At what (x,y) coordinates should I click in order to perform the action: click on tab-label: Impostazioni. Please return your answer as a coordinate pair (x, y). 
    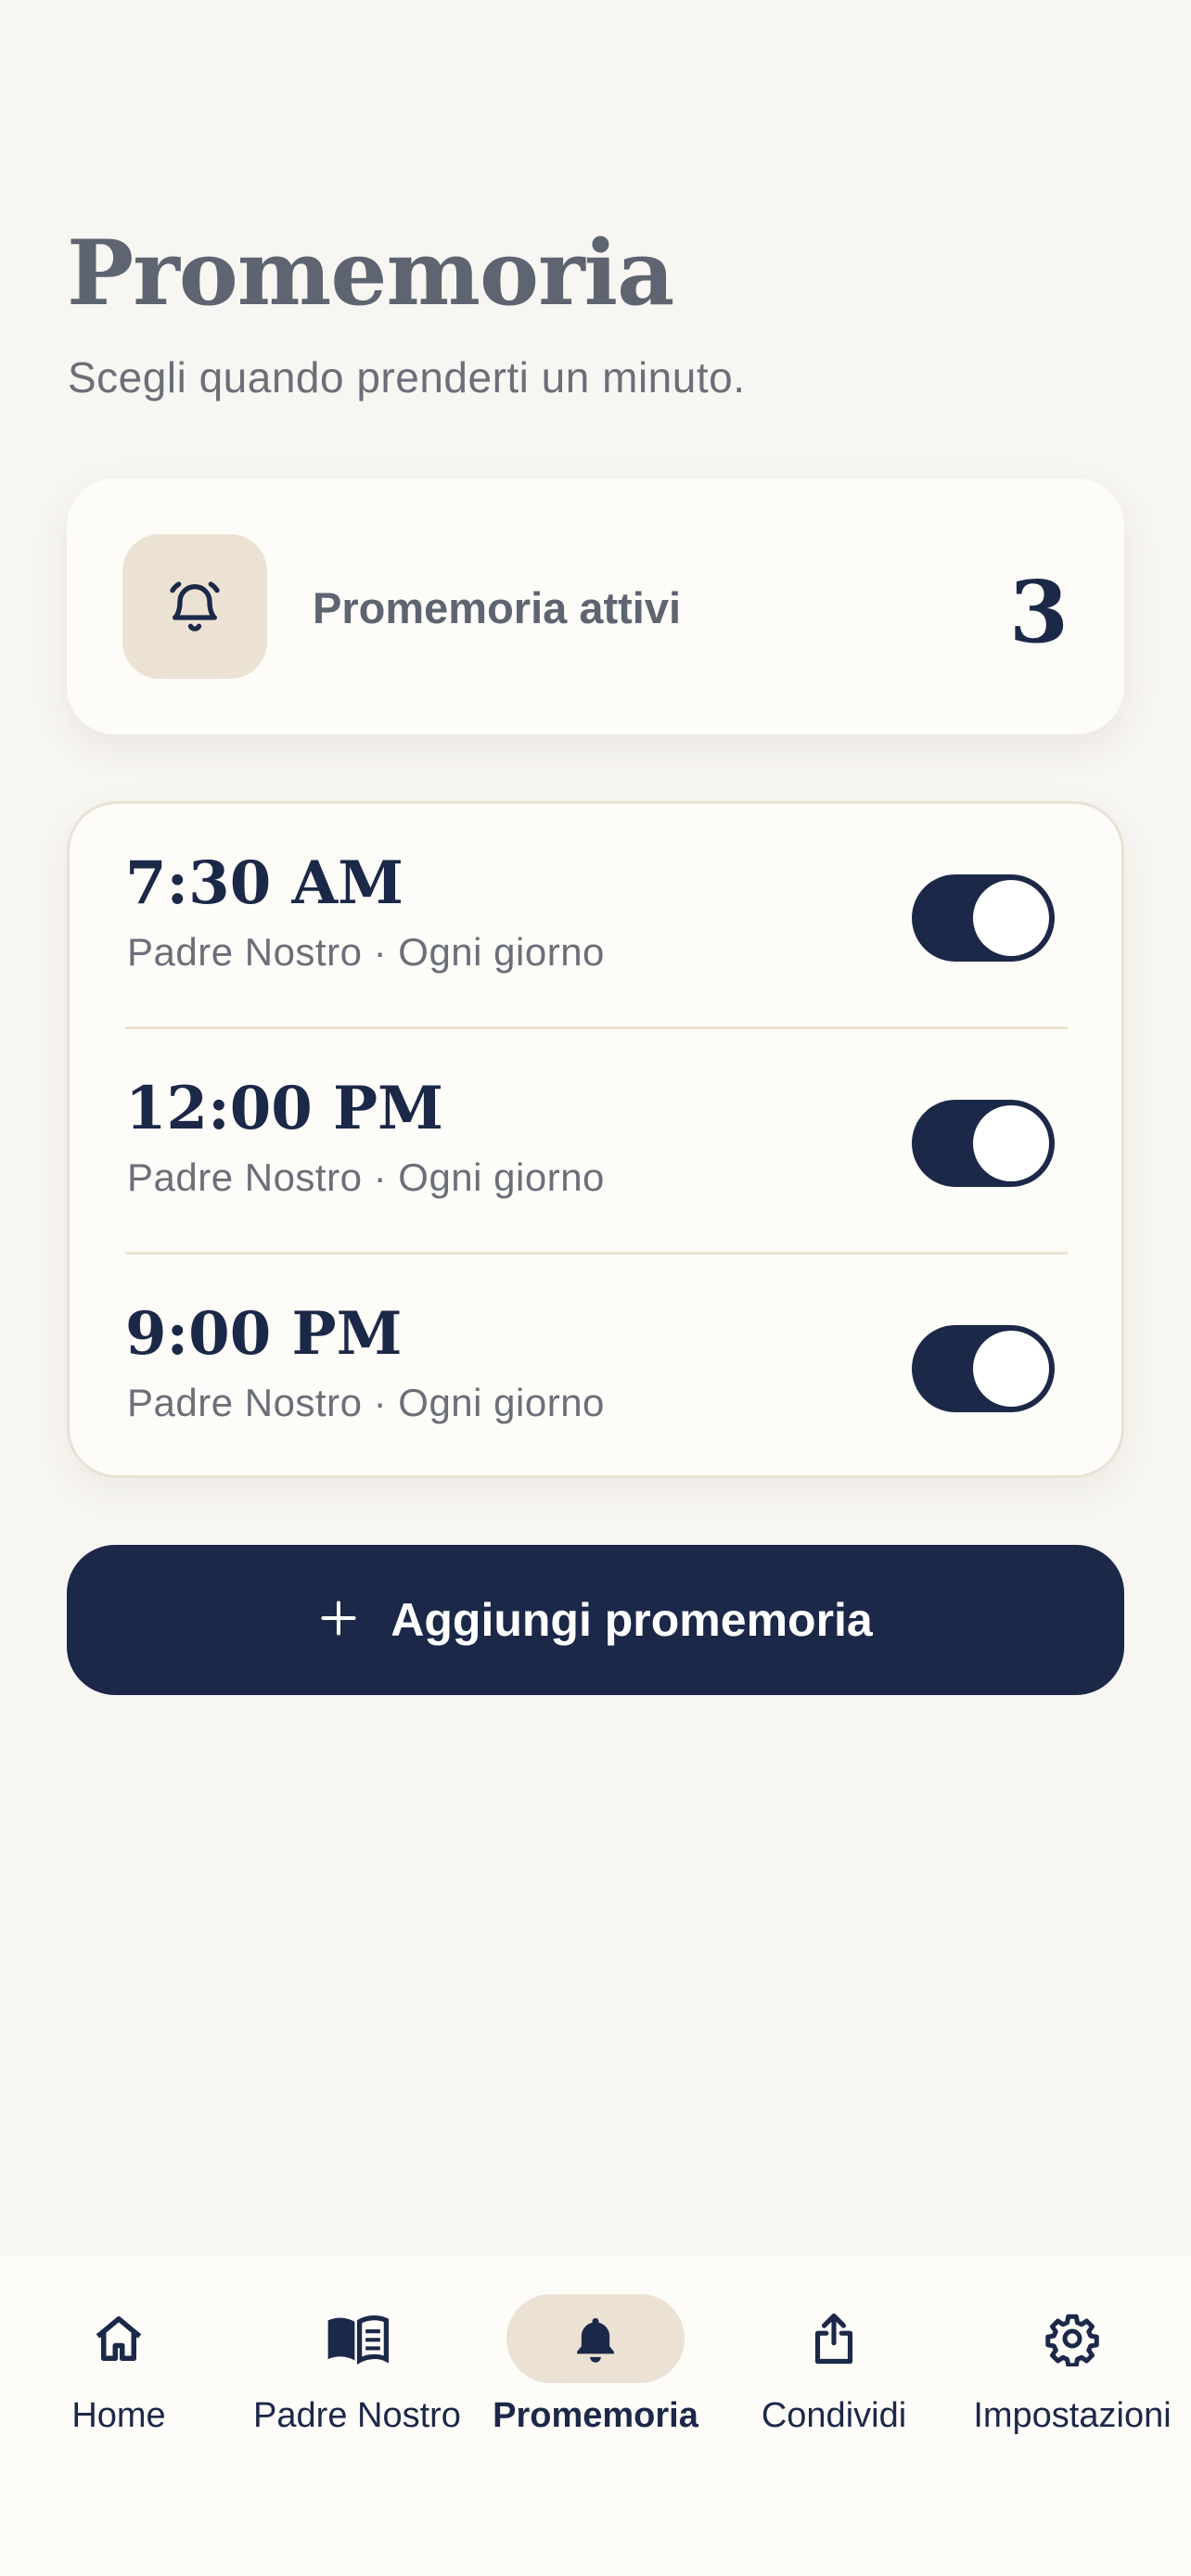
    Looking at the image, I should click on (1073, 2415).